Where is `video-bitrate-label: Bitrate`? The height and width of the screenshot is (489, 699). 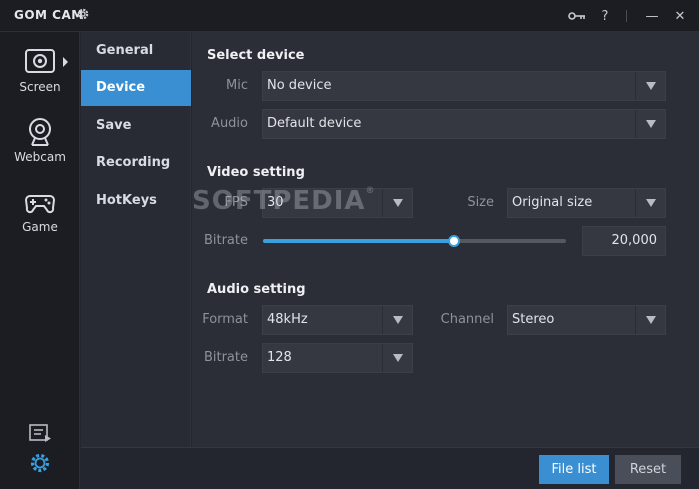
video-bitrate-label: Bitrate is located at coordinates (225, 240).